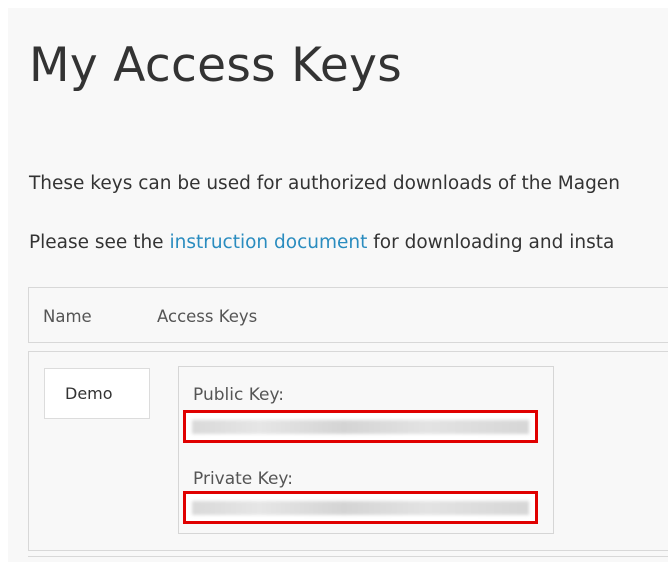 This screenshot has width=668, height=562. I want to click on instruction-document-link: instruction document, so click(268, 242).